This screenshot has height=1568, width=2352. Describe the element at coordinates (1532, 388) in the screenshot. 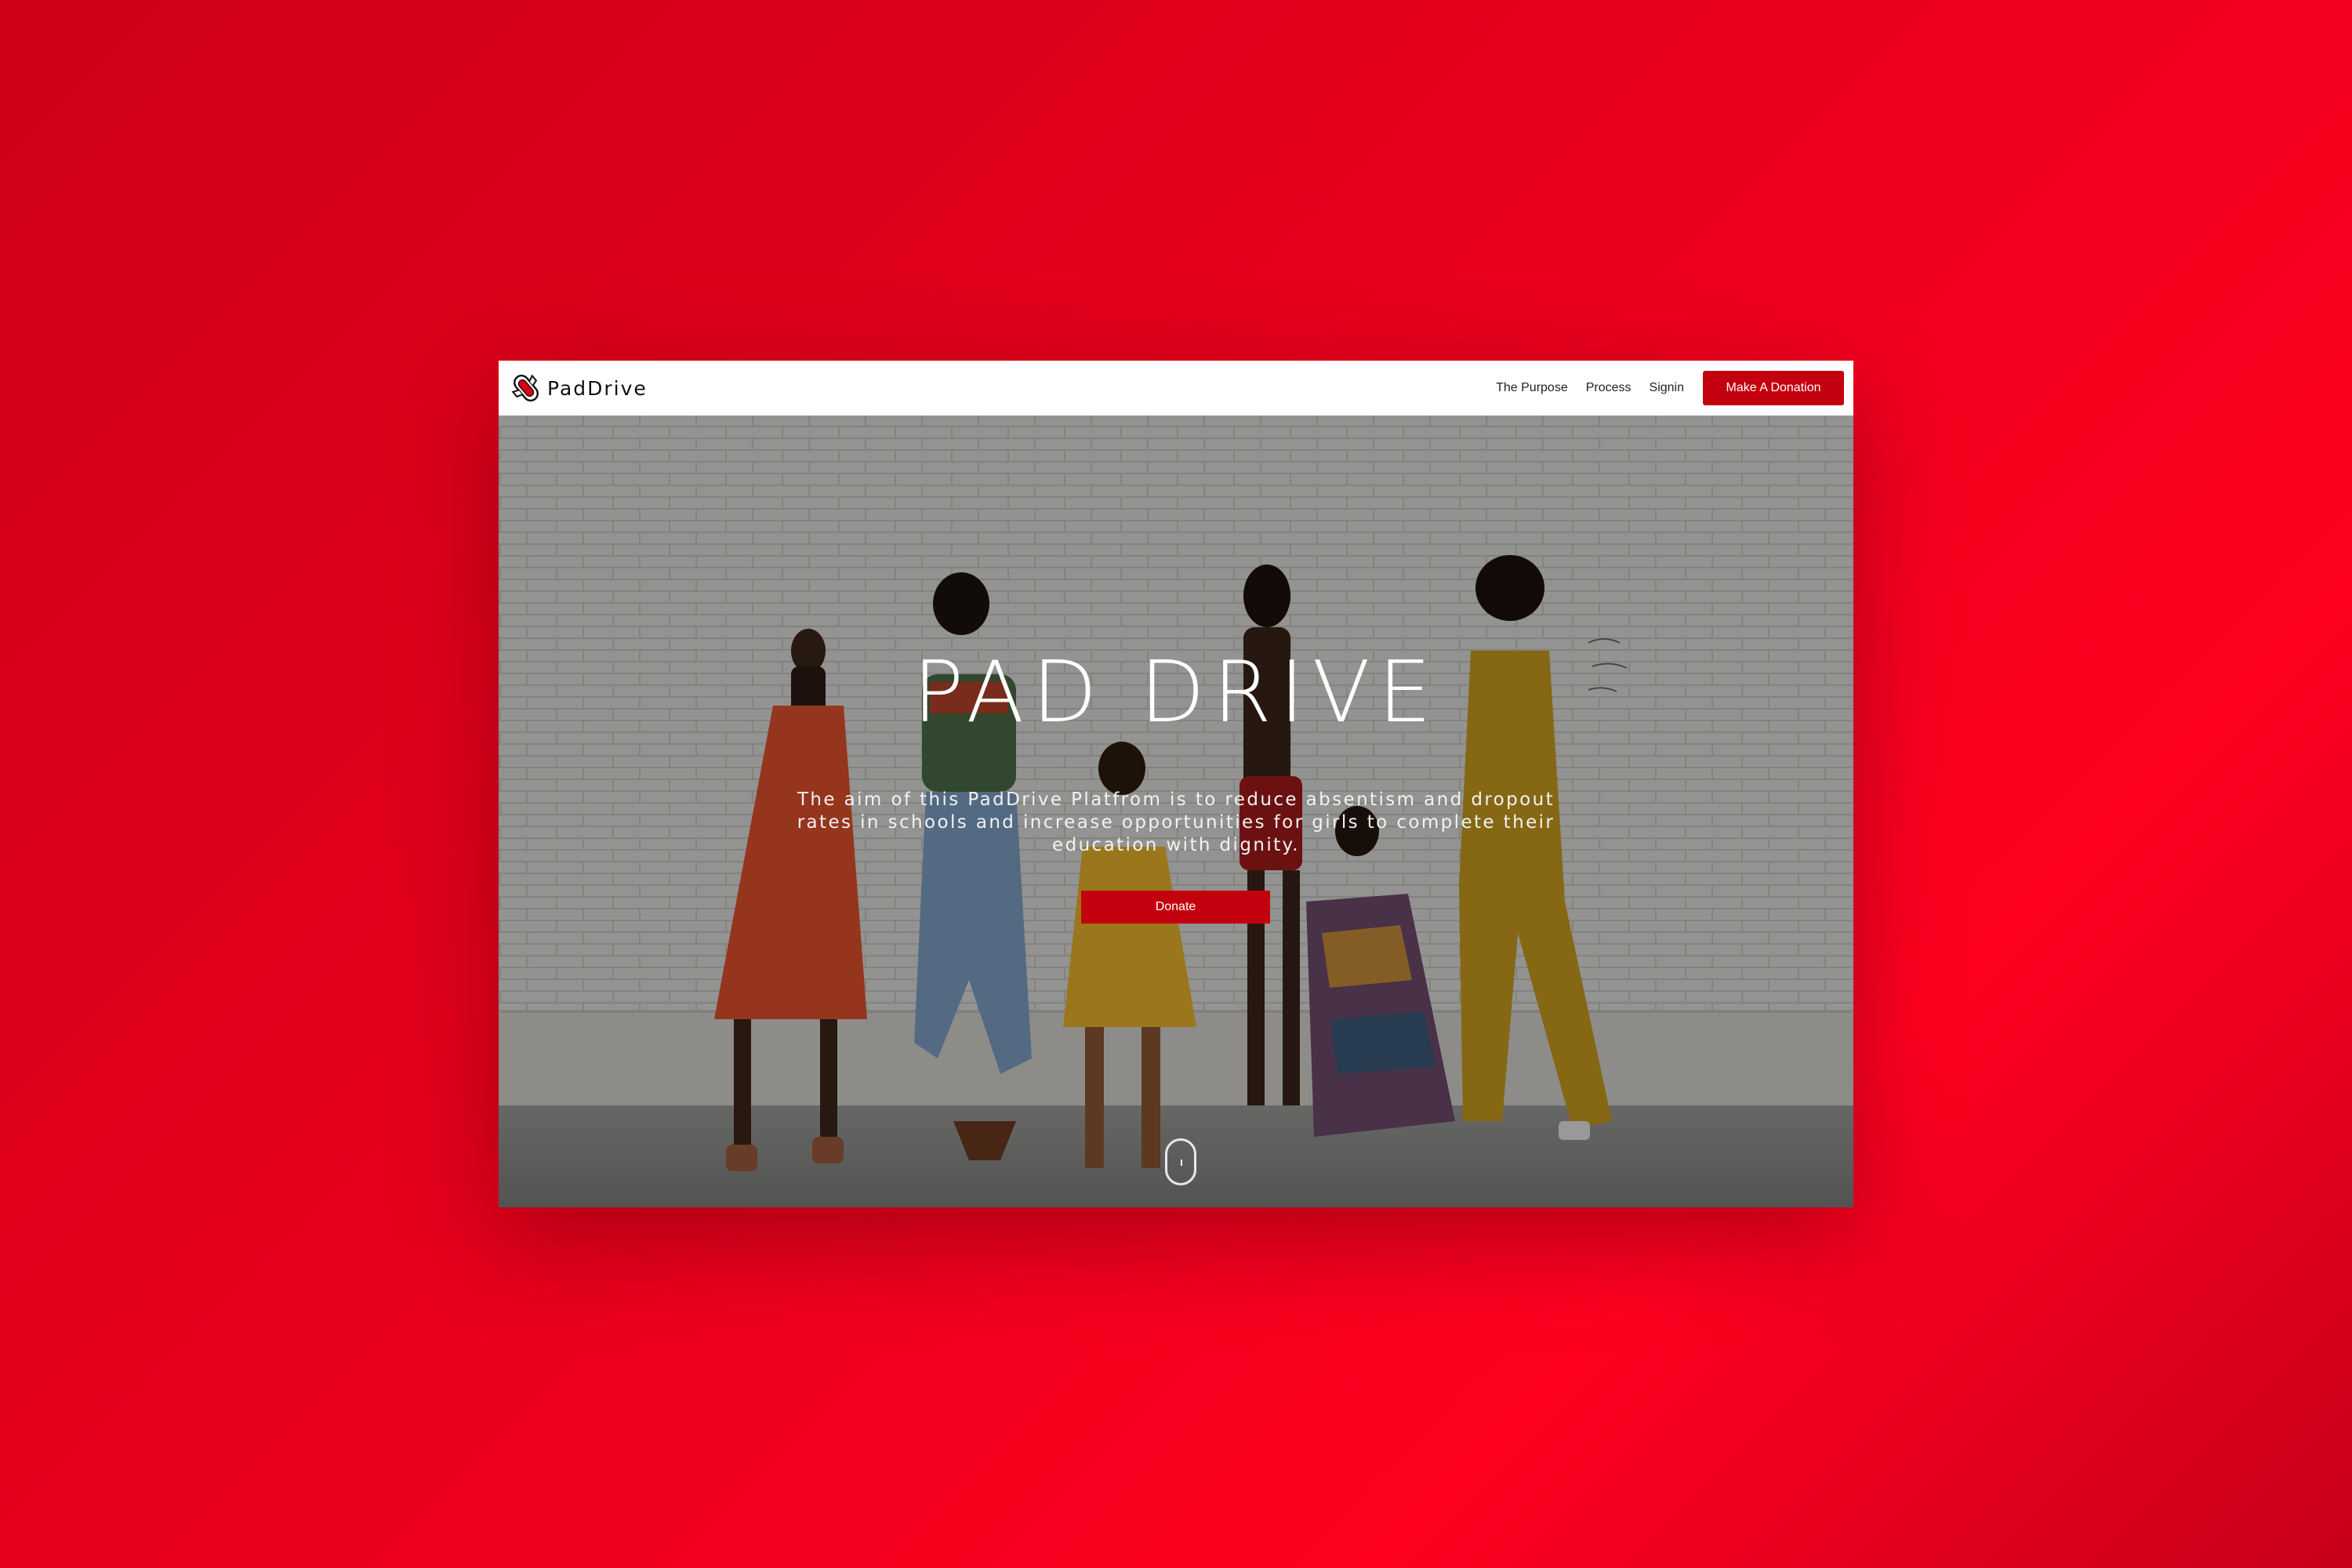

I see `nav-link-the-purpose: The Purpose` at that location.